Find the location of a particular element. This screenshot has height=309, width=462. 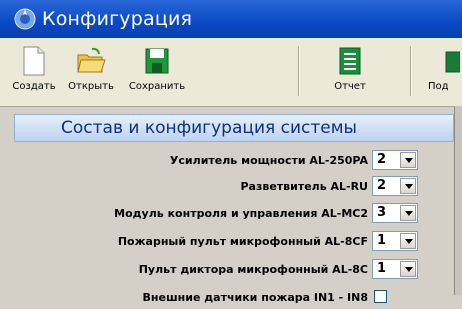

new-file-icon is located at coordinates (34, 61).